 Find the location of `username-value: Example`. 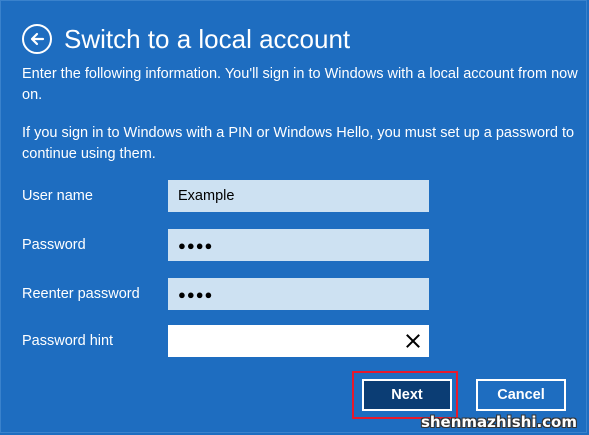

username-value: Example is located at coordinates (206, 196).